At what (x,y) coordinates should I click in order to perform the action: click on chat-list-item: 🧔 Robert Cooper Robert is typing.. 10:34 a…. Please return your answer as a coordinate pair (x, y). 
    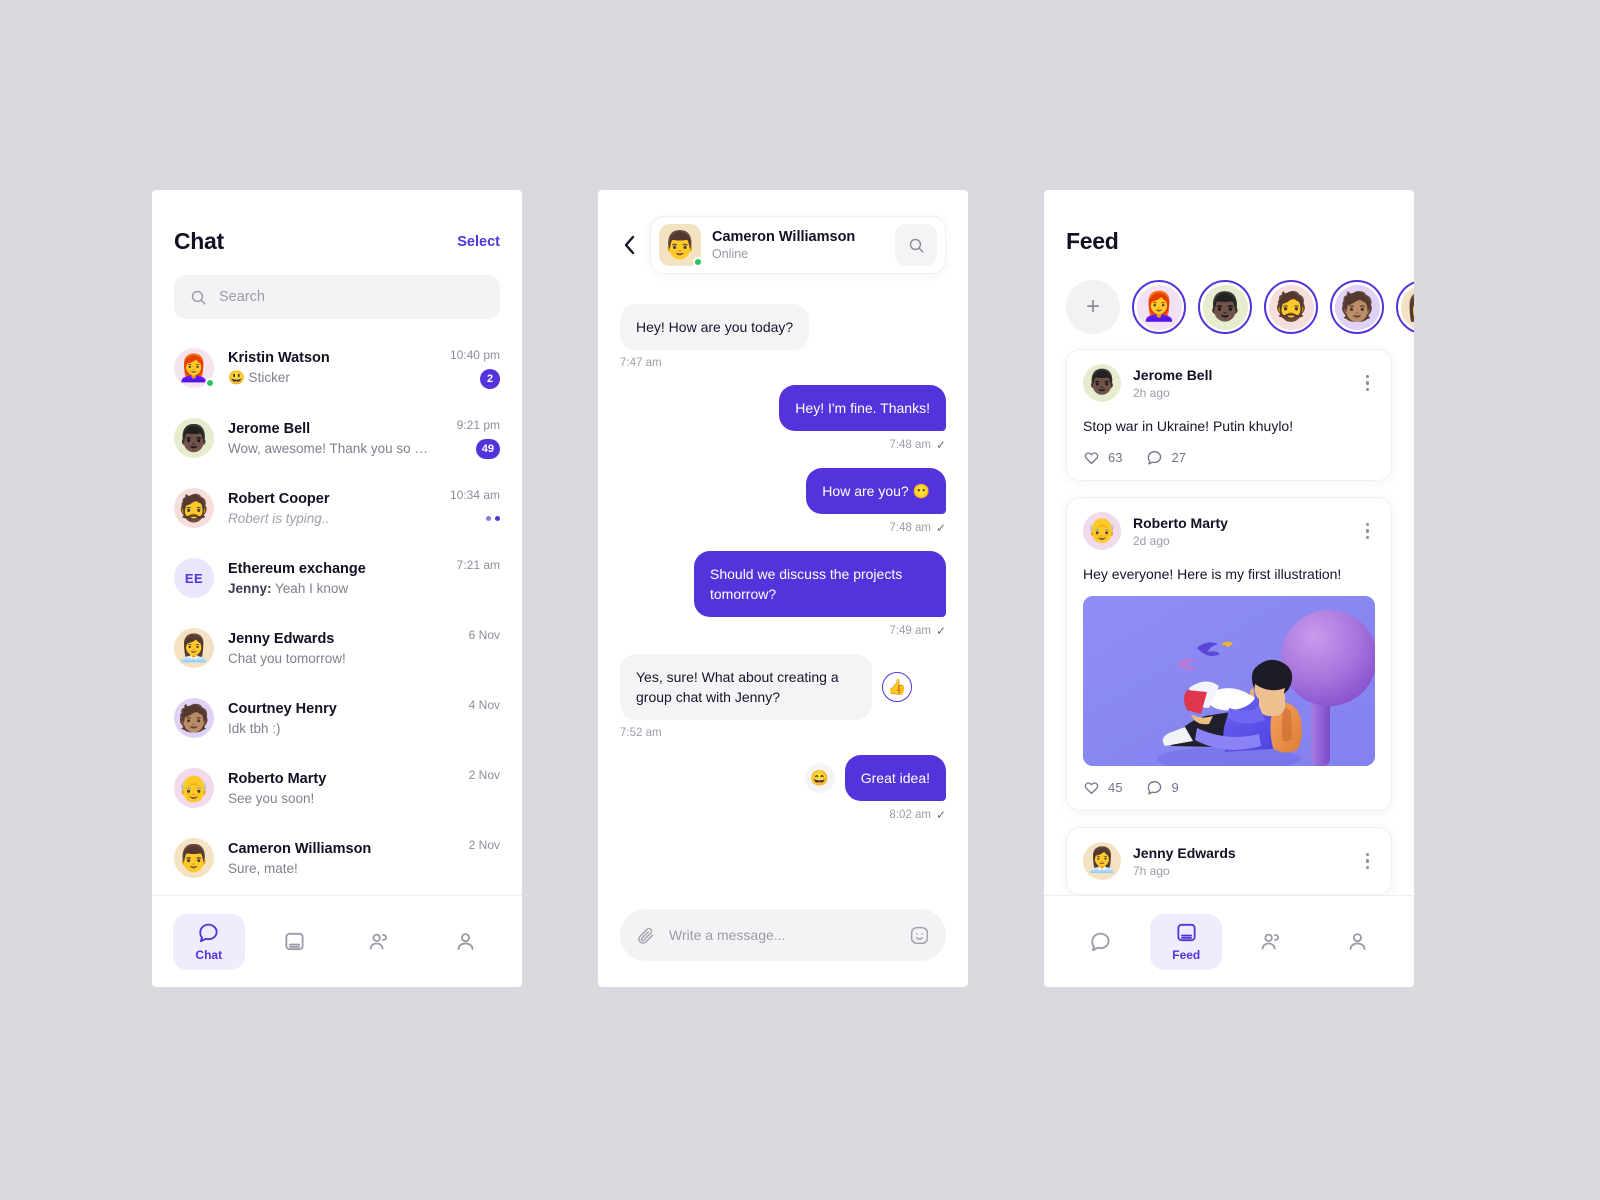
    Looking at the image, I should click on (337, 508).